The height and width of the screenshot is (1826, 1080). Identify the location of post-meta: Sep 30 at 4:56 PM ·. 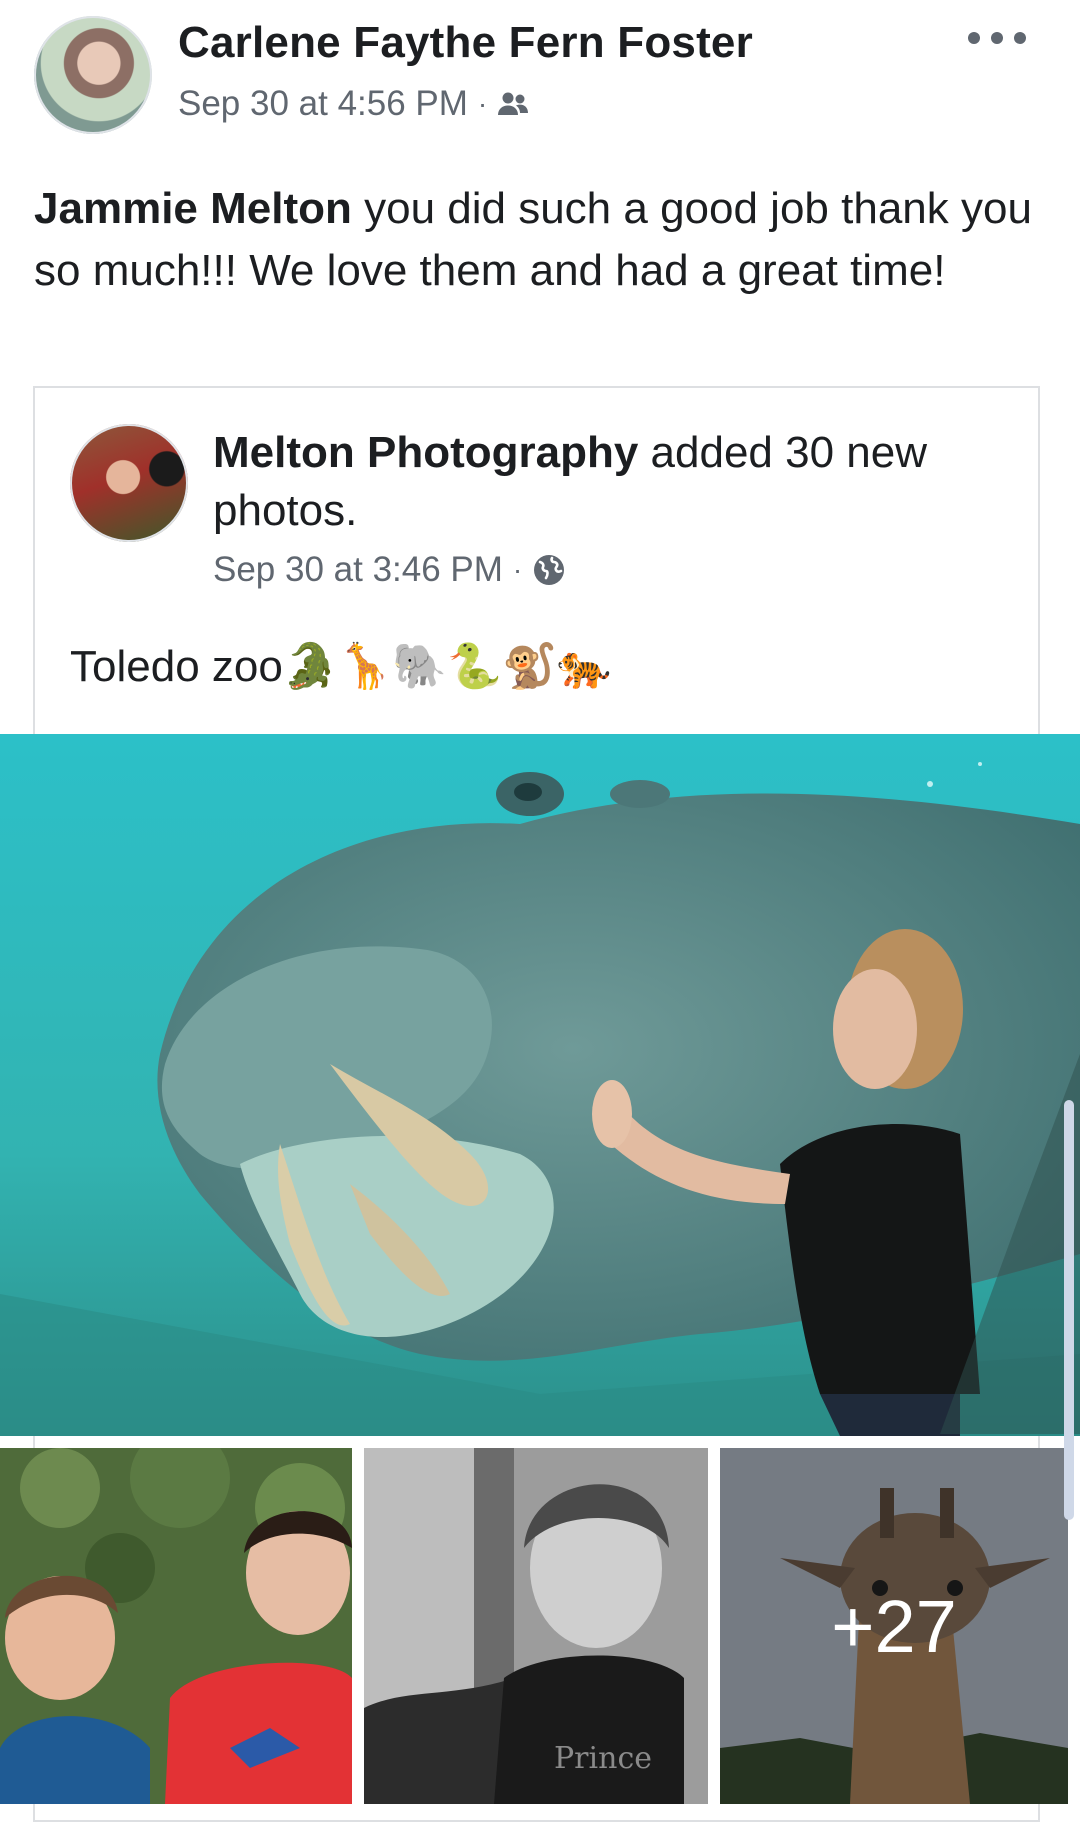
(353, 104).